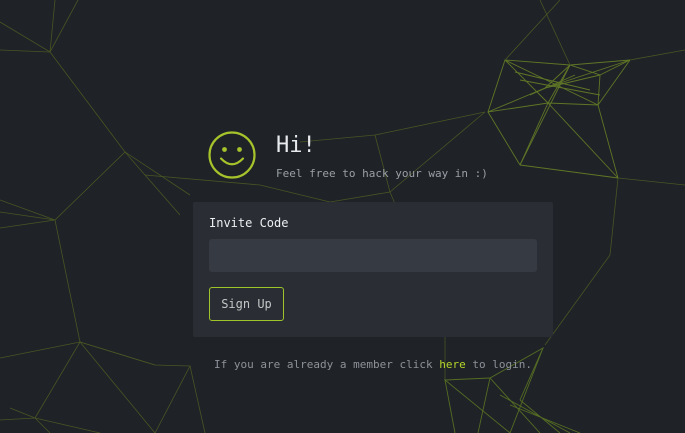 The height and width of the screenshot is (433, 685). I want to click on login-prompt-suffix: to login., so click(498, 364).